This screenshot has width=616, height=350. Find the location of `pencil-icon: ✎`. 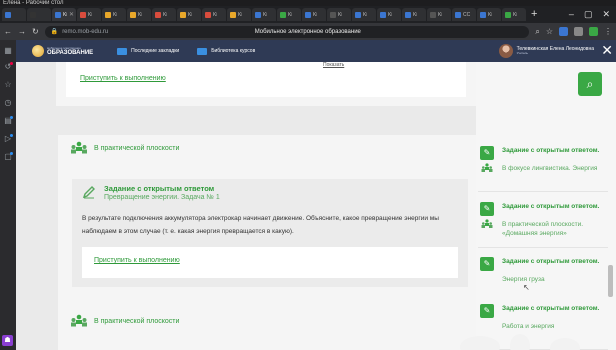

pencil-icon: ✎ is located at coordinates (487, 264).